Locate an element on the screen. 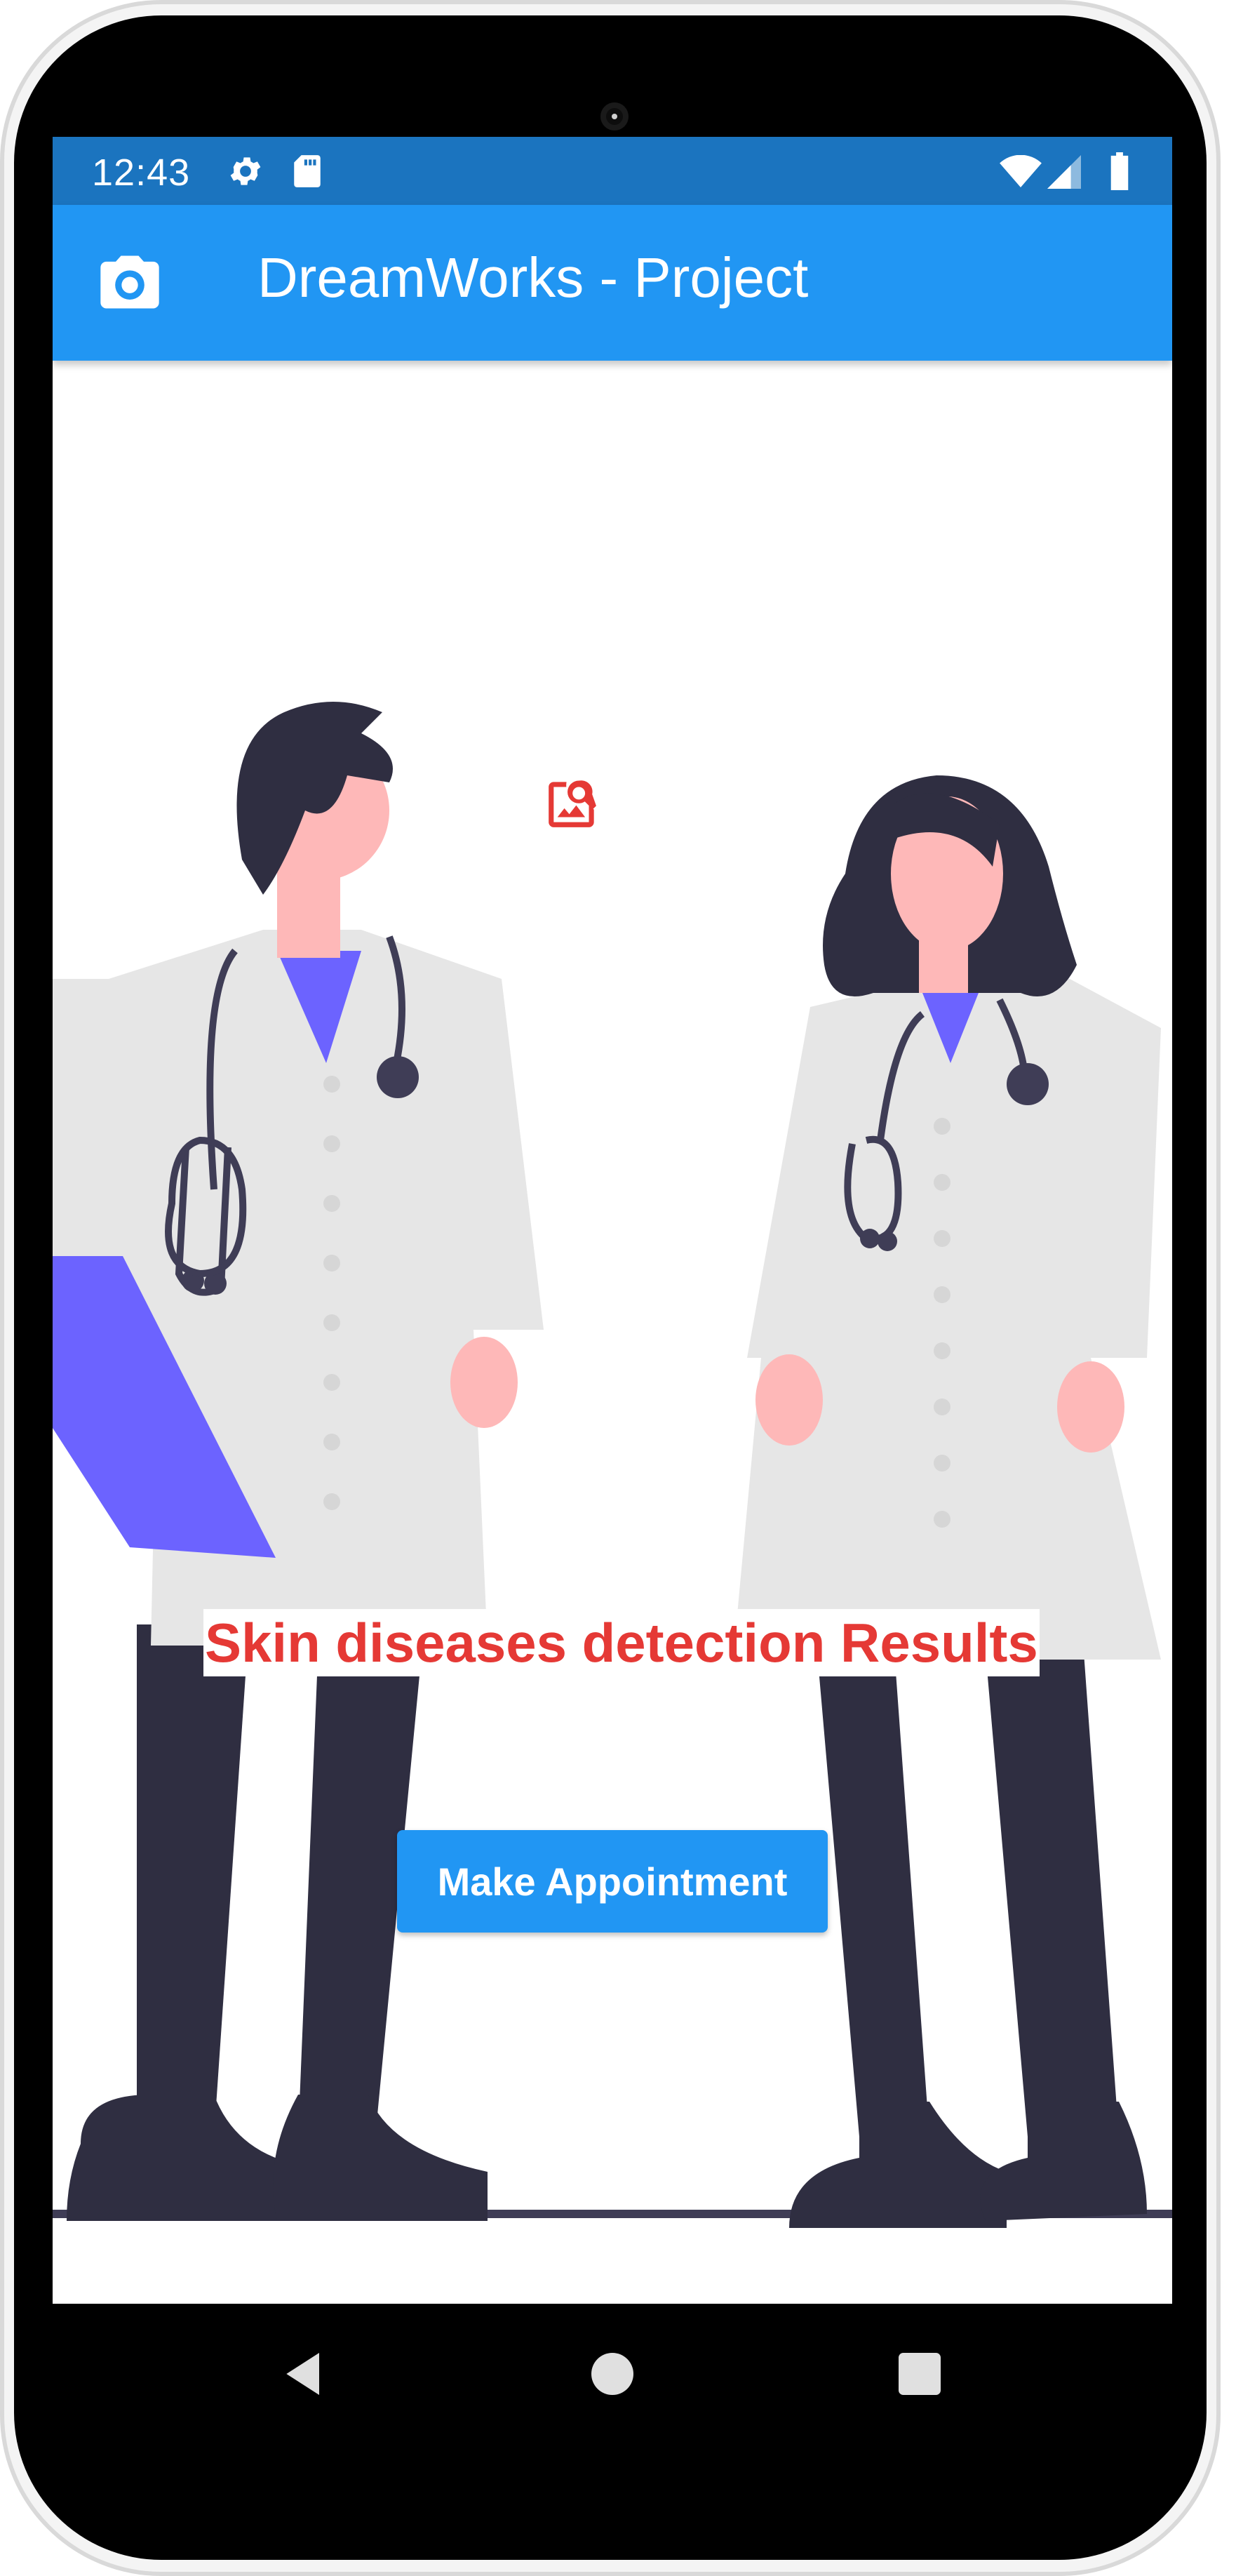 This screenshot has height=2576, width=1236. camera-button is located at coordinates (130, 282).